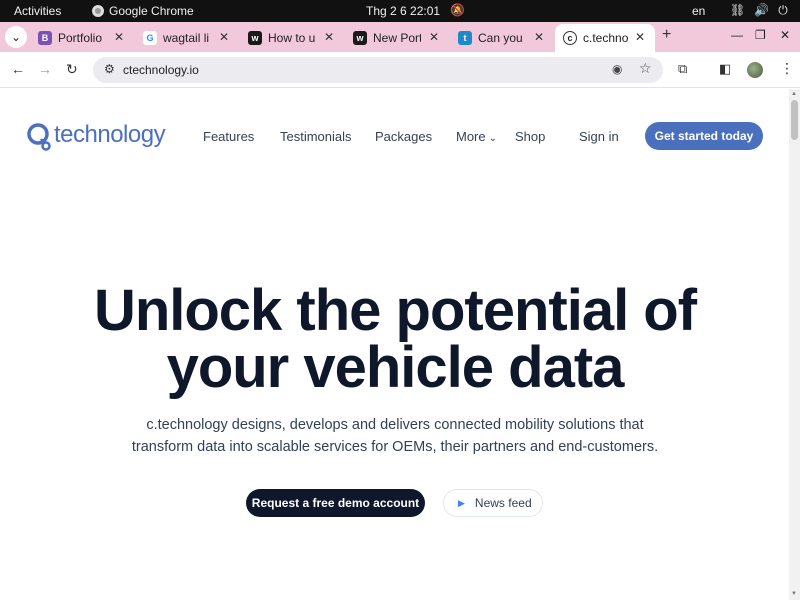 The height and width of the screenshot is (600, 800). Describe the element at coordinates (403, 11) in the screenshot. I see `clock: Thg 2 6 22:01` at that location.